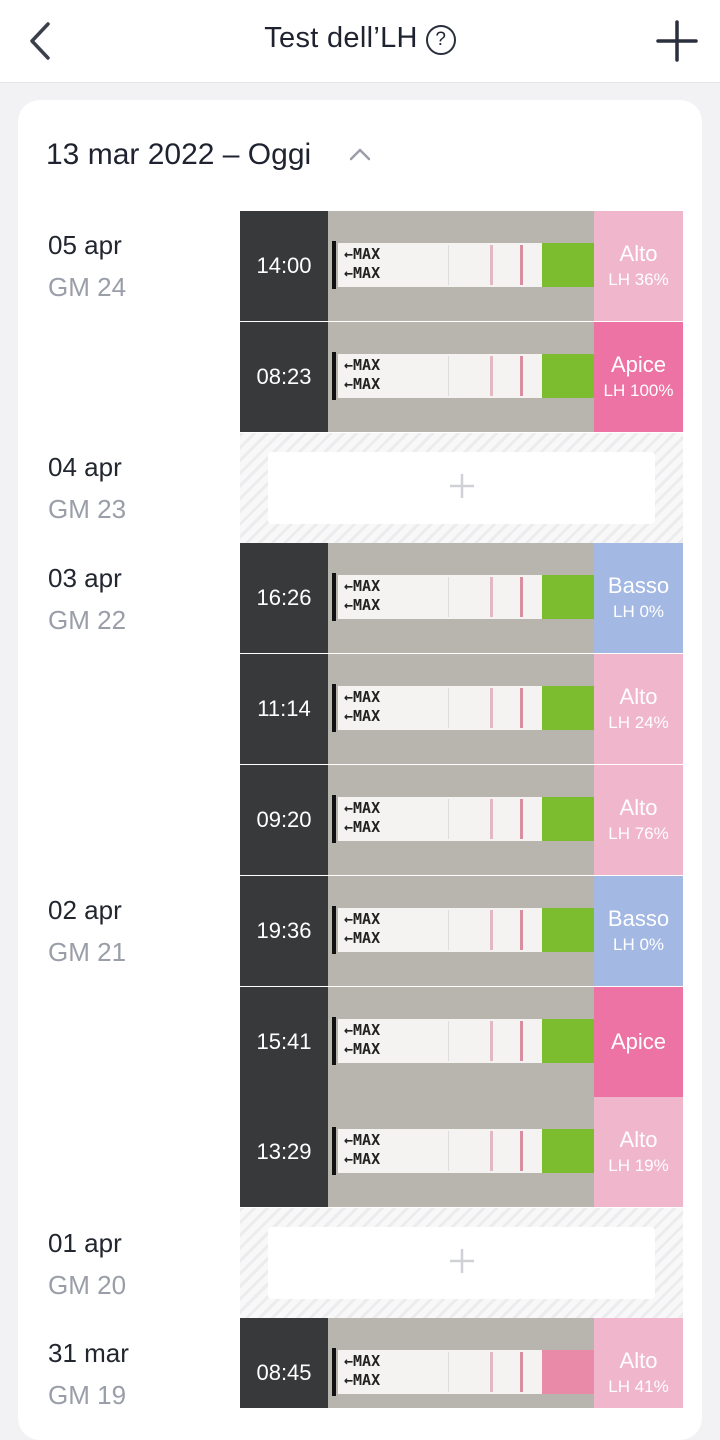 This screenshot has height=1440, width=720. Describe the element at coordinates (284, 1152) in the screenshot. I see `entry-time: 13:29` at that location.